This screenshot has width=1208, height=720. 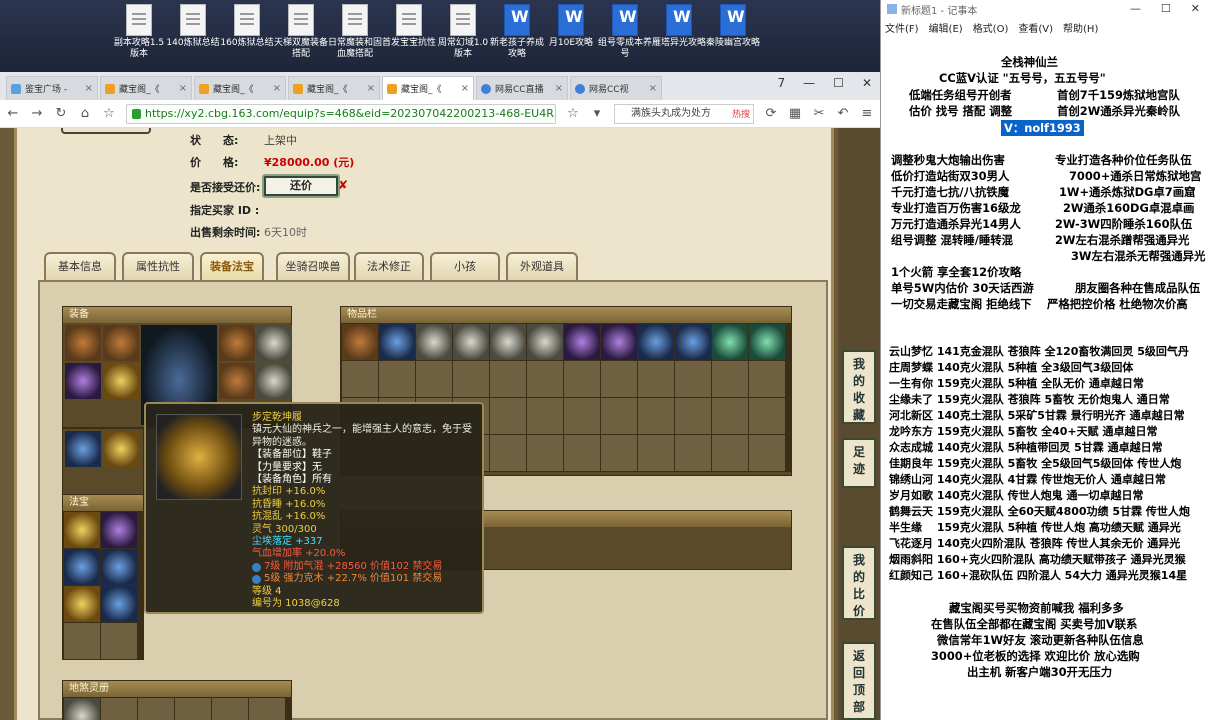 What do you see at coordinates (902, 27) in the screenshot?
I see `notepad-menu-item: 文件(F)` at bounding box center [902, 27].